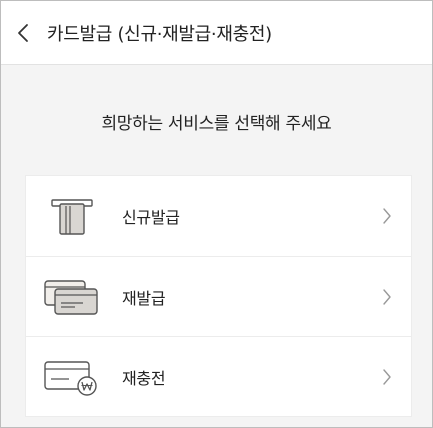 The image size is (433, 428). I want to click on option-label: 신규발급, so click(151, 217).